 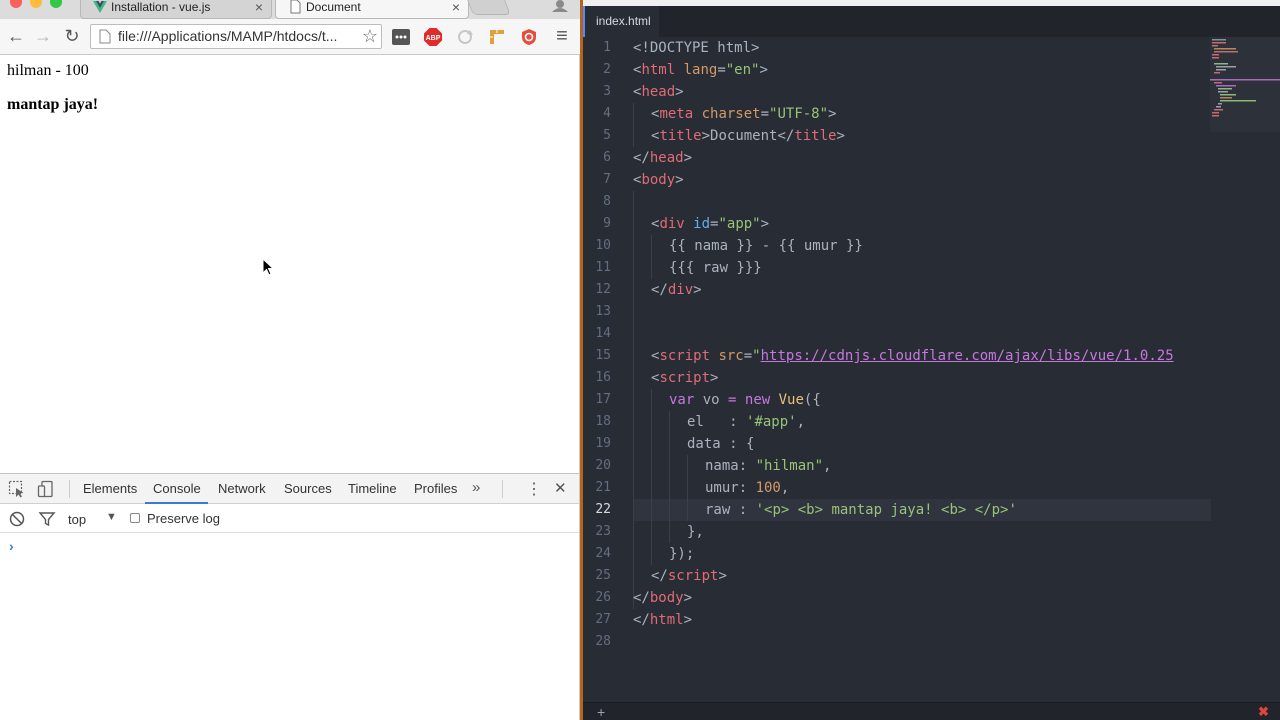 What do you see at coordinates (742, 70) in the screenshot?
I see `string-token: "en"` at bounding box center [742, 70].